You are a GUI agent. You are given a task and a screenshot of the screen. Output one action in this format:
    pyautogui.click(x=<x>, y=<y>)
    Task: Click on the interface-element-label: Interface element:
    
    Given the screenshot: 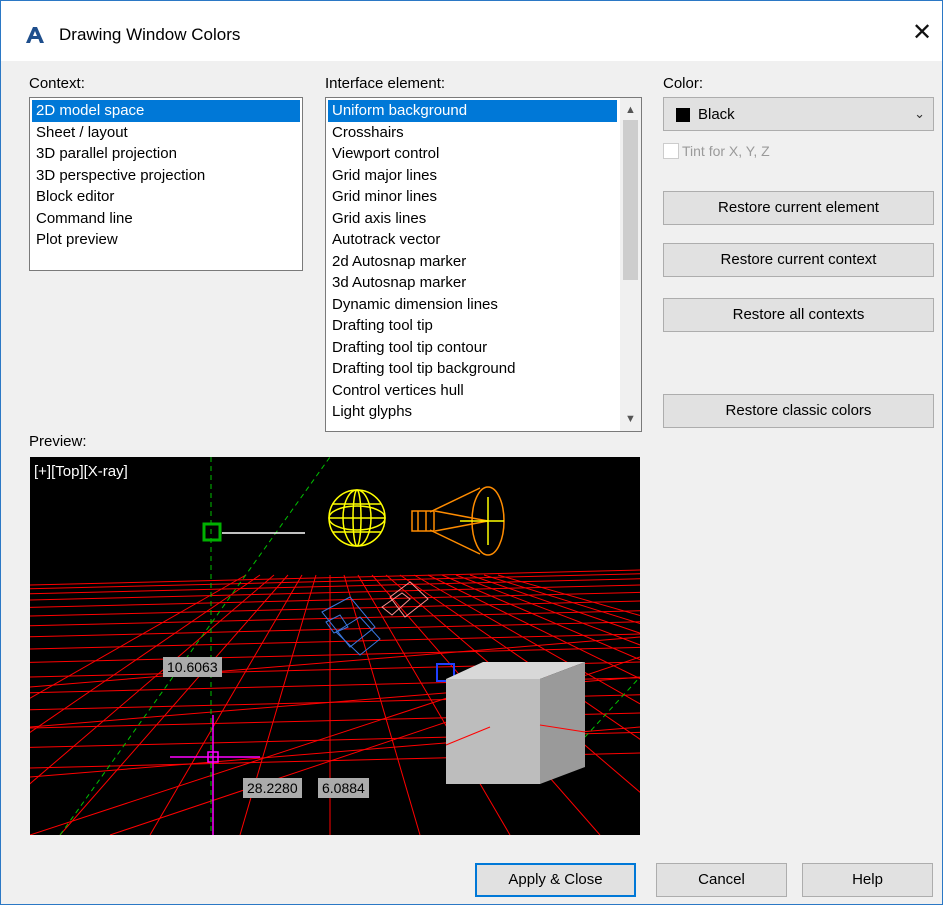 What is the action you would take?
    pyautogui.click(x=385, y=83)
    